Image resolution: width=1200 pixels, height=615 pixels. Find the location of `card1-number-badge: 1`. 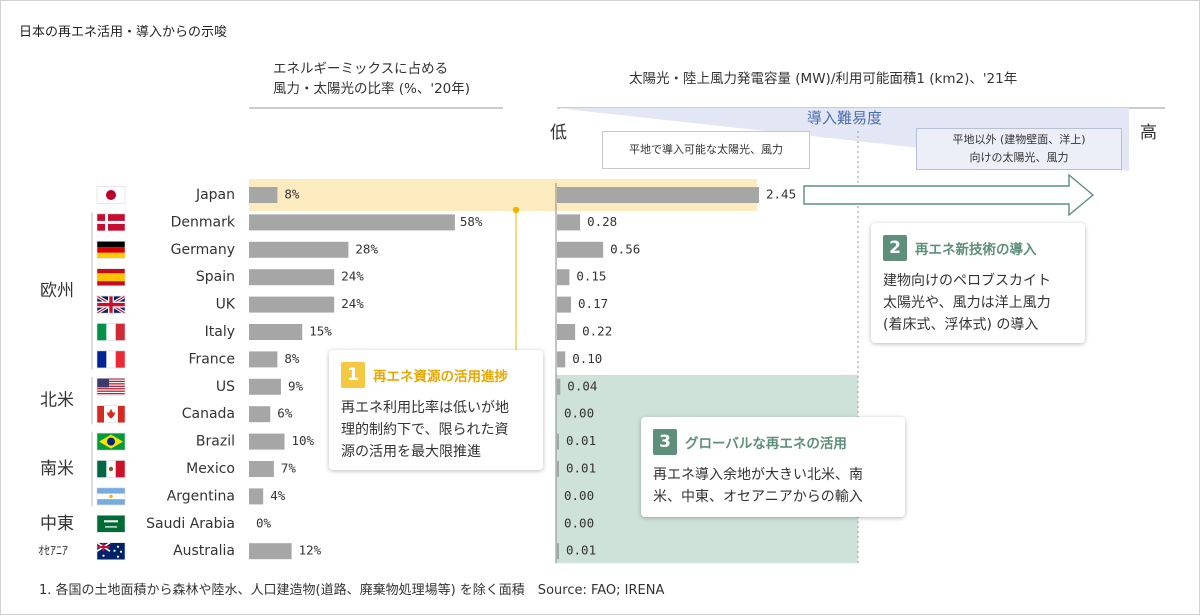

card1-number-badge: 1 is located at coordinates (353, 375).